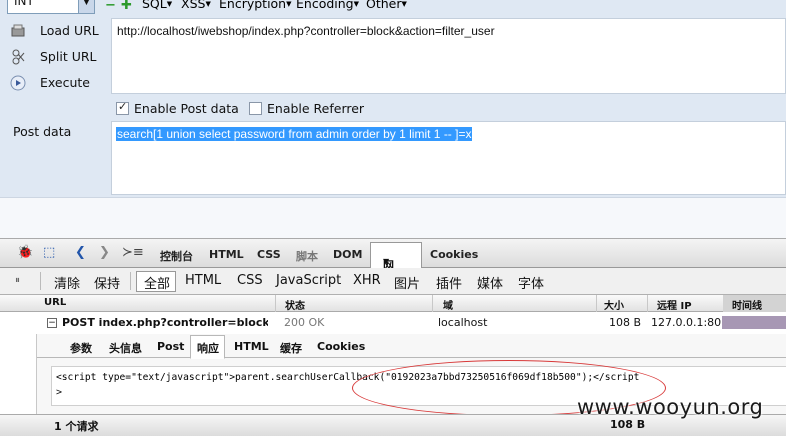 This screenshot has height=436, width=786. I want to click on split-url-icon, so click(18, 57).